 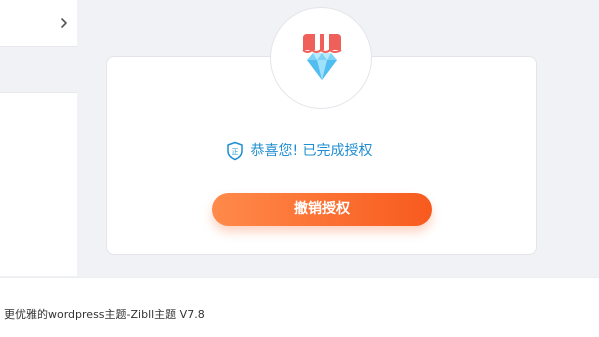 What do you see at coordinates (104, 314) in the screenshot?
I see `footer-text: 更优雅的wordpress主题-Zibll主题 V7.8` at bounding box center [104, 314].